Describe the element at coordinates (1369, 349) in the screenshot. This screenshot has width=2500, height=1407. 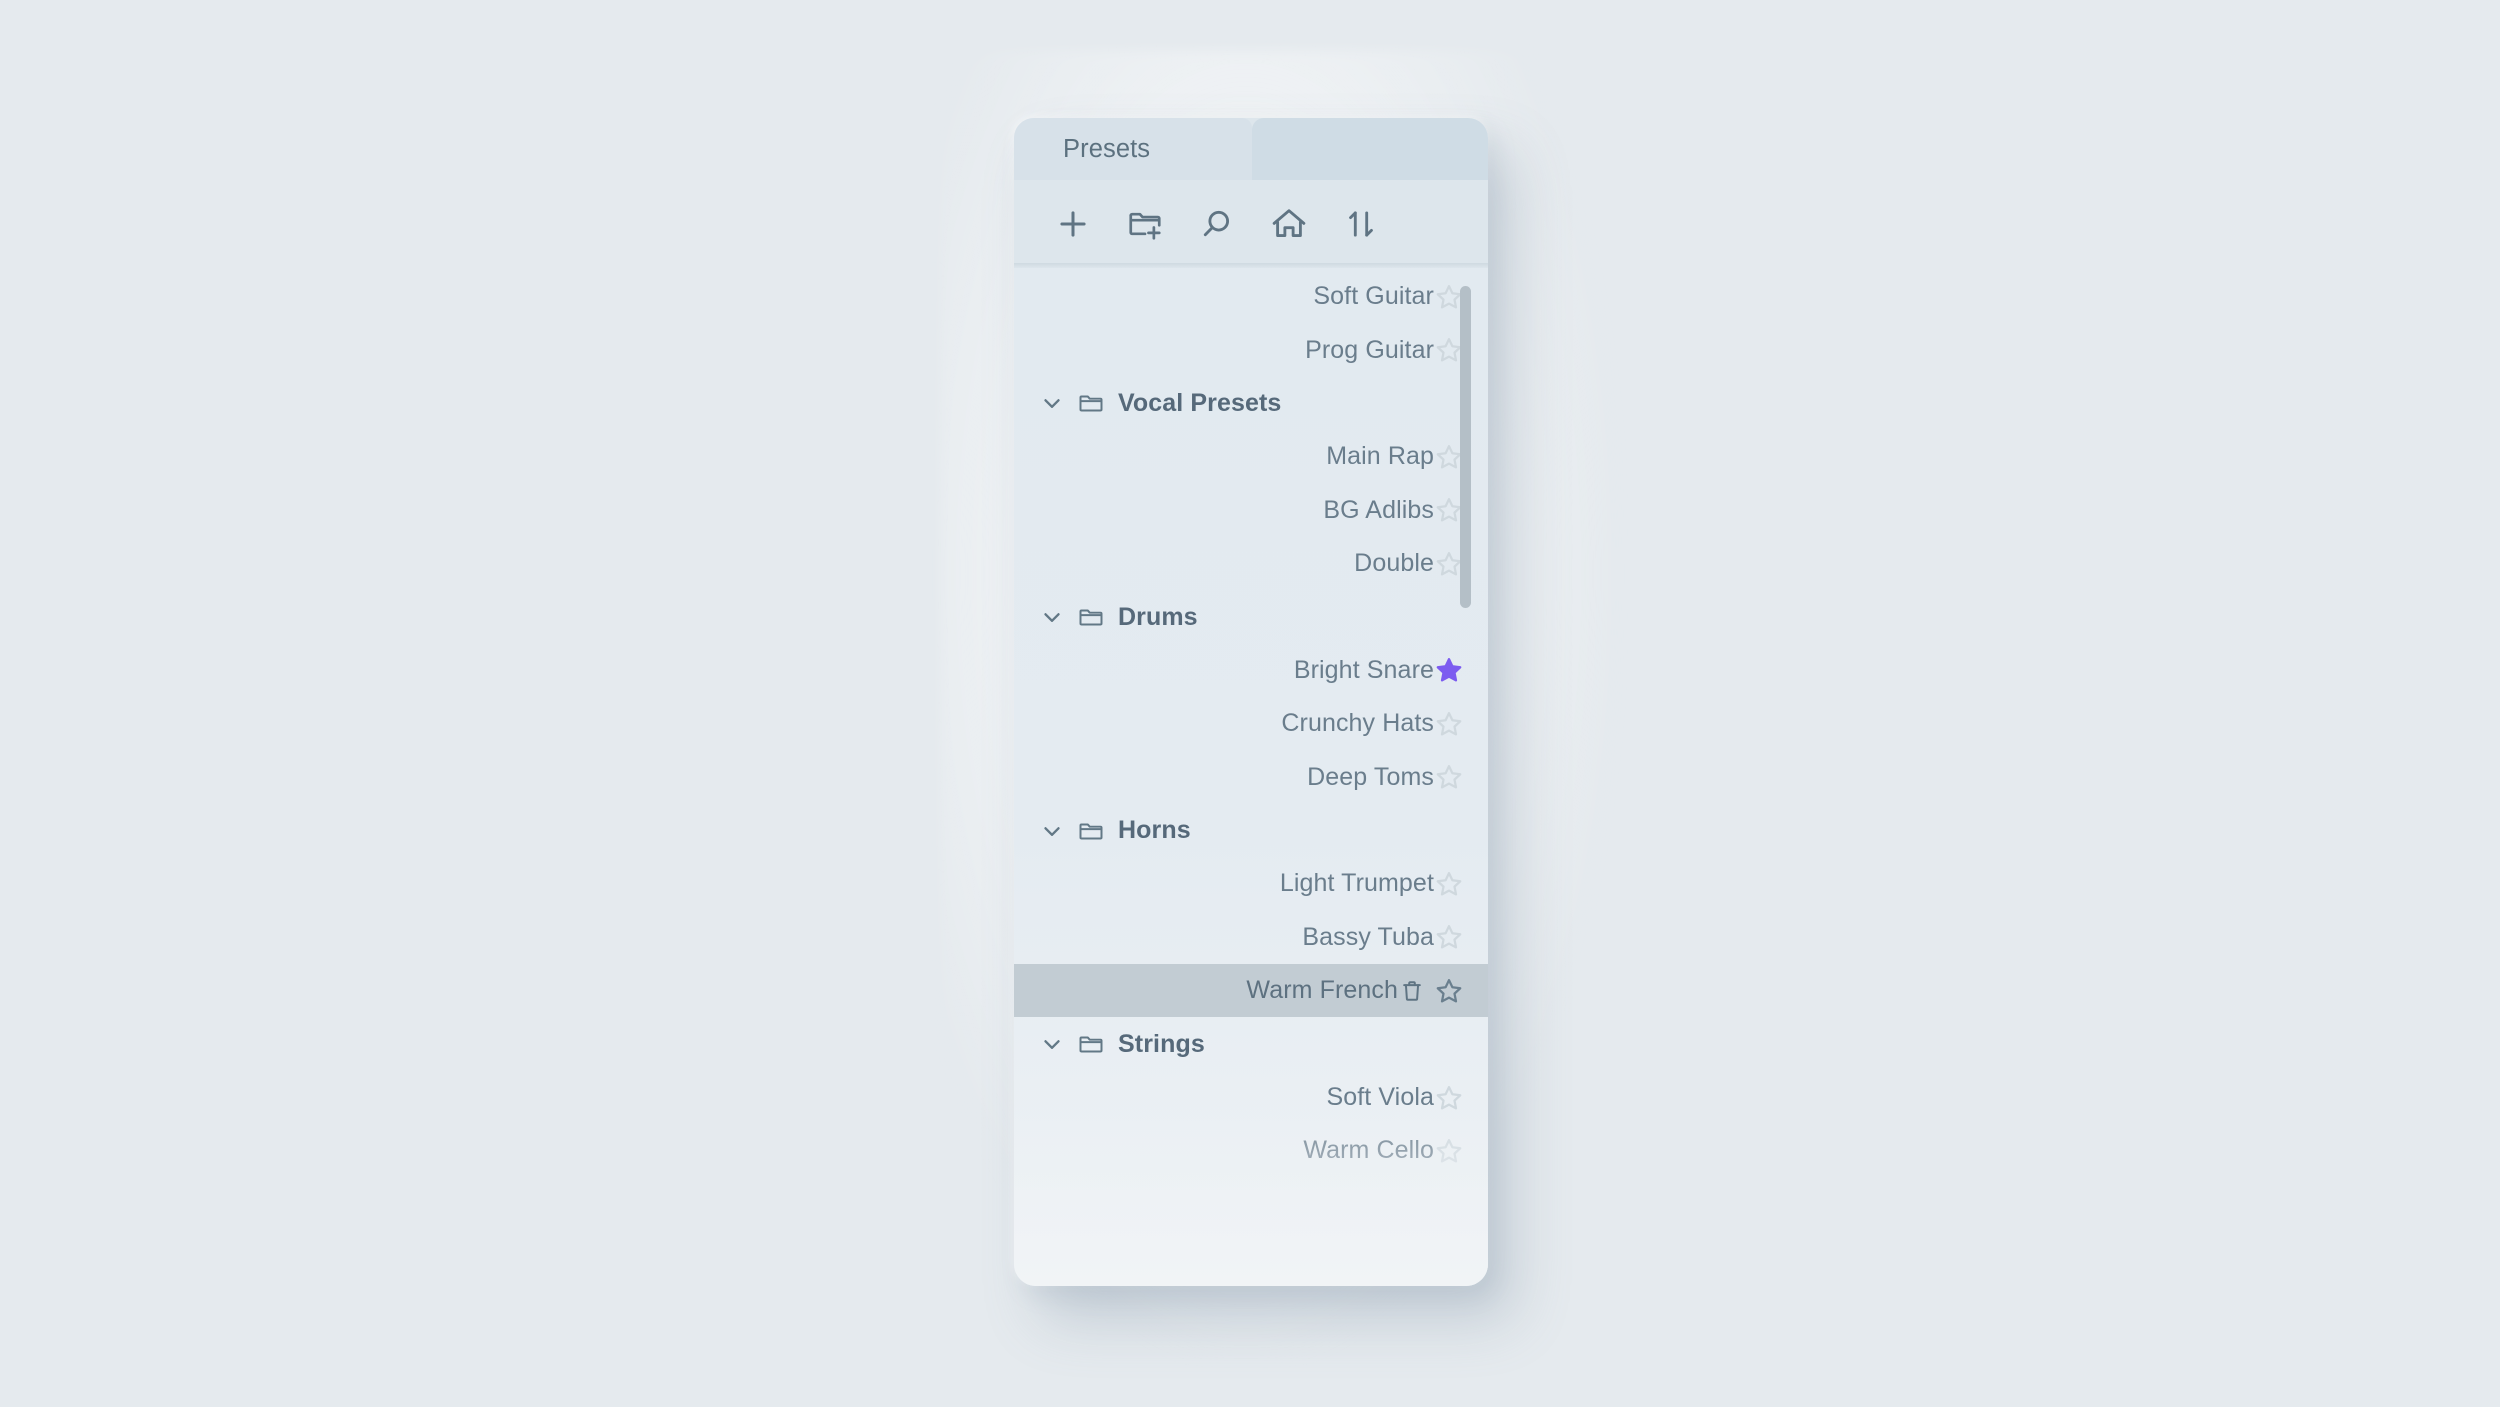
I see `preset-label: Prog Guitar` at that location.